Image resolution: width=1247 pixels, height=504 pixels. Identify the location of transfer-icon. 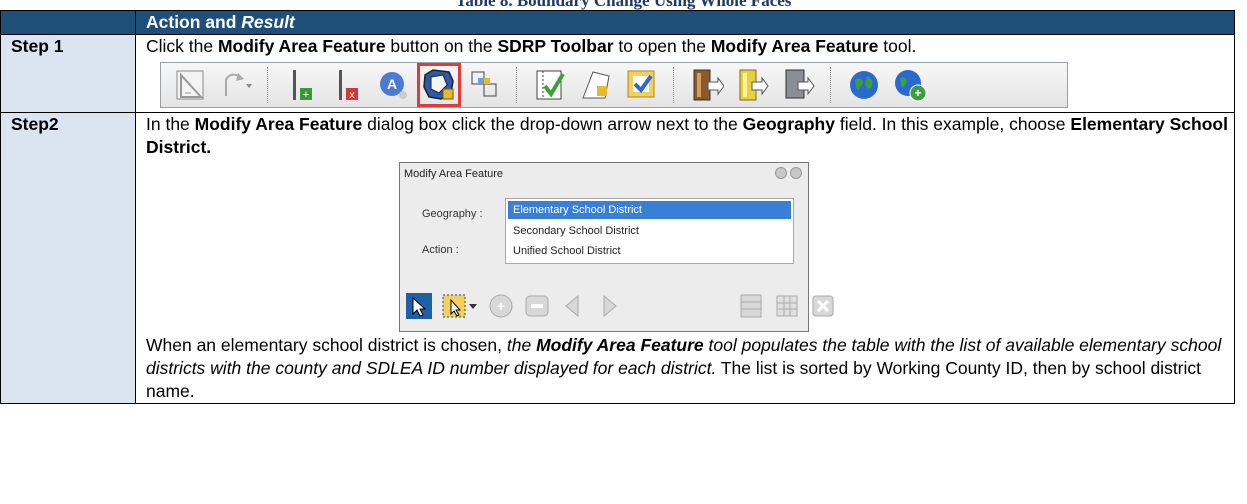
(799, 85).